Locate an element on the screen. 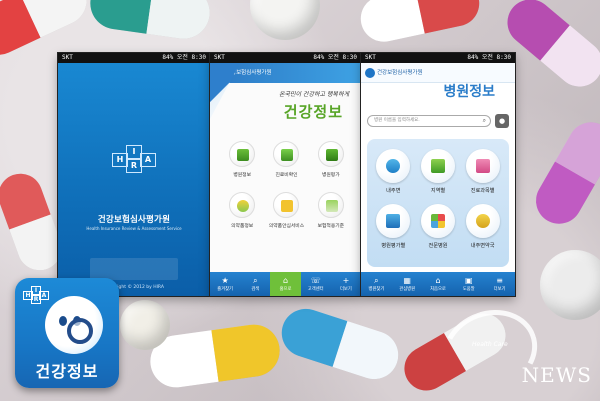 The width and height of the screenshot is (600, 401). header-title: 건강보험심사평가원 is located at coordinates (400, 73).